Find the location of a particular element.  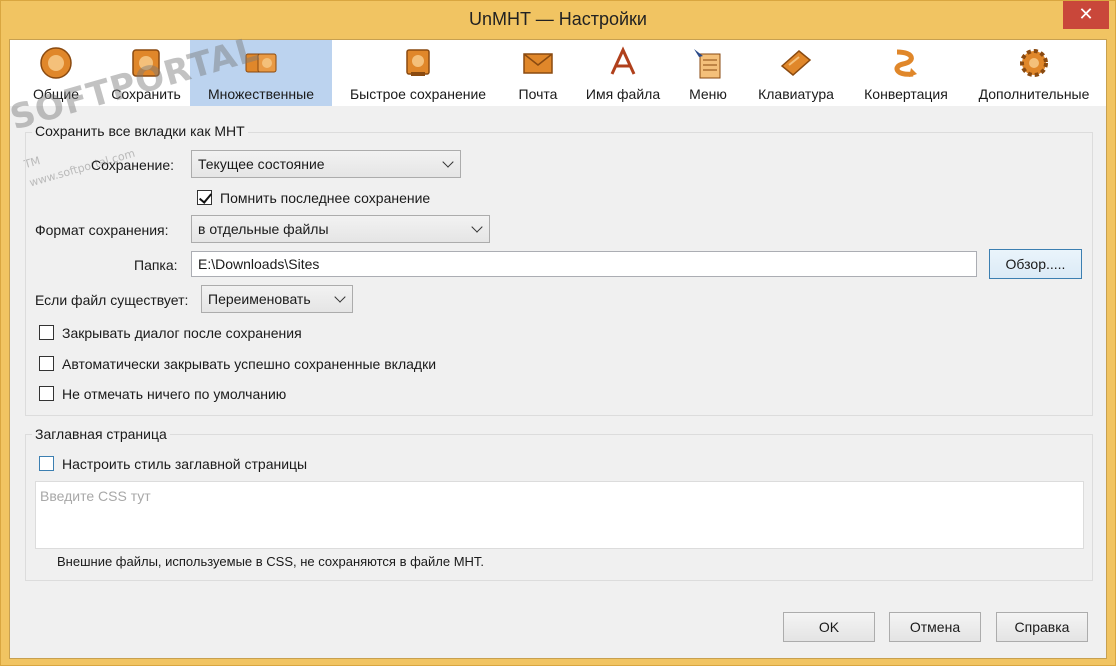

tab-menu: Меню is located at coordinates (708, 73).